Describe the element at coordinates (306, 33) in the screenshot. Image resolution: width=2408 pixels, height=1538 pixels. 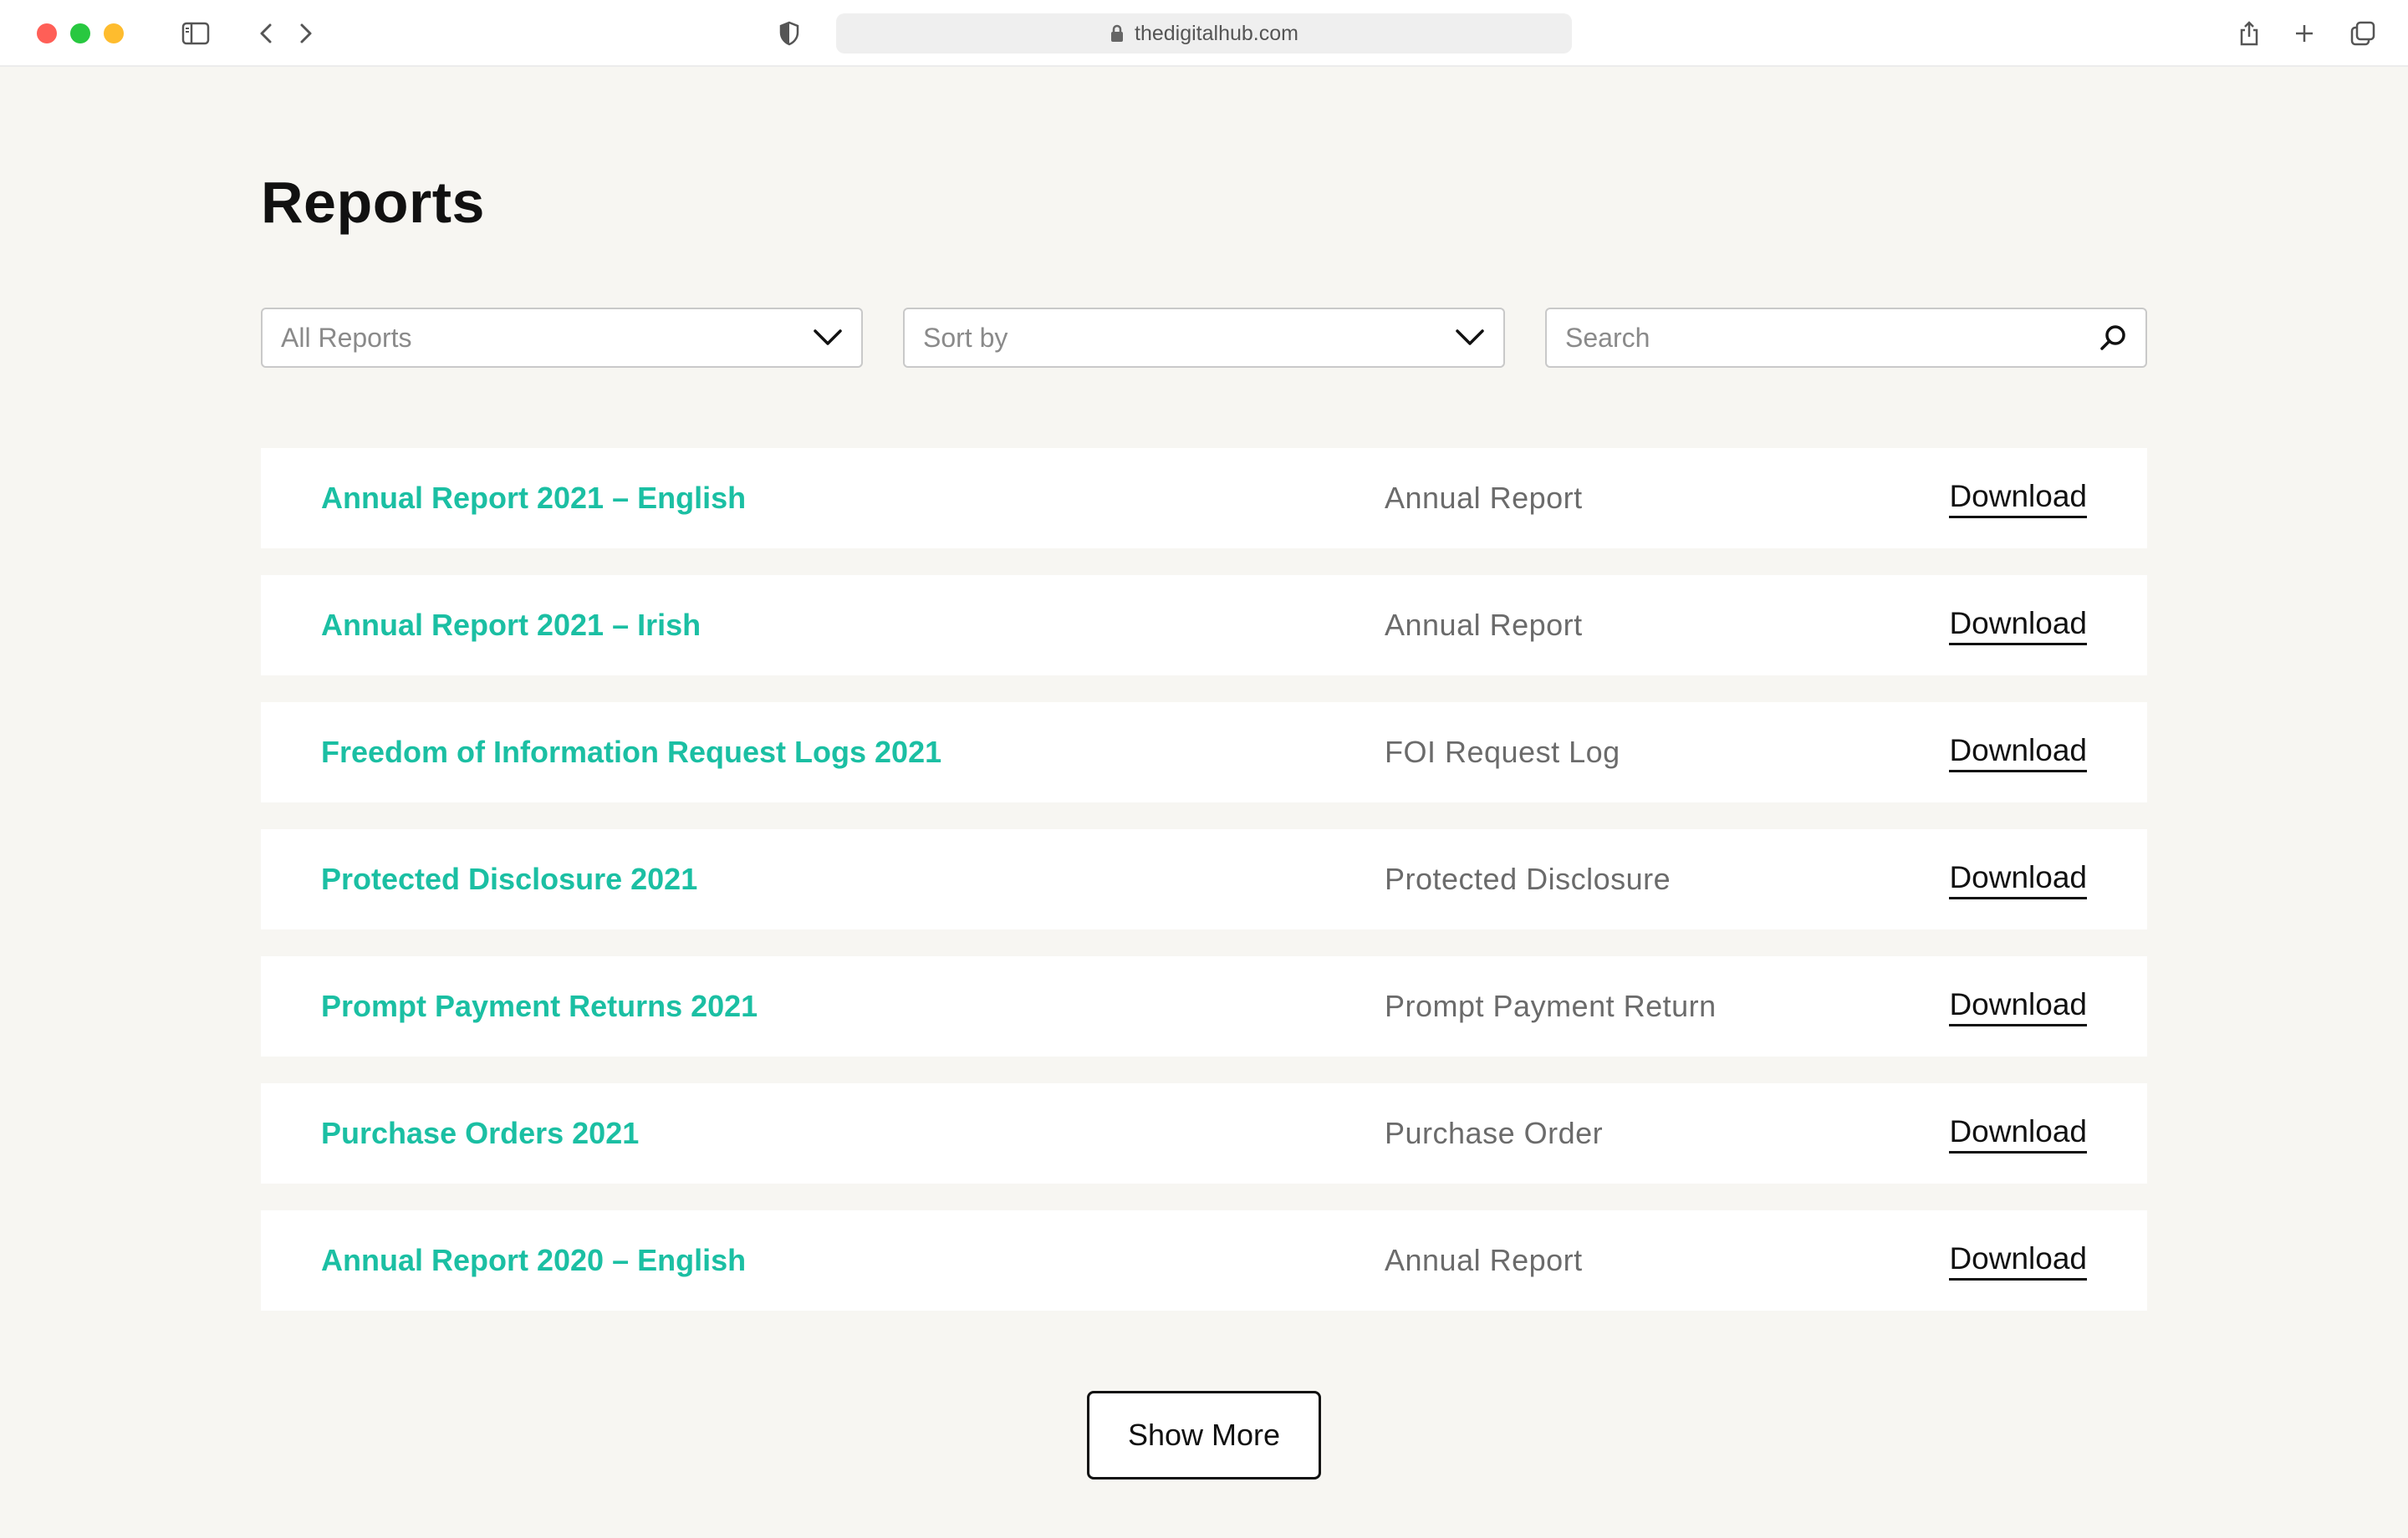
I see `chevron-right-icon` at that location.